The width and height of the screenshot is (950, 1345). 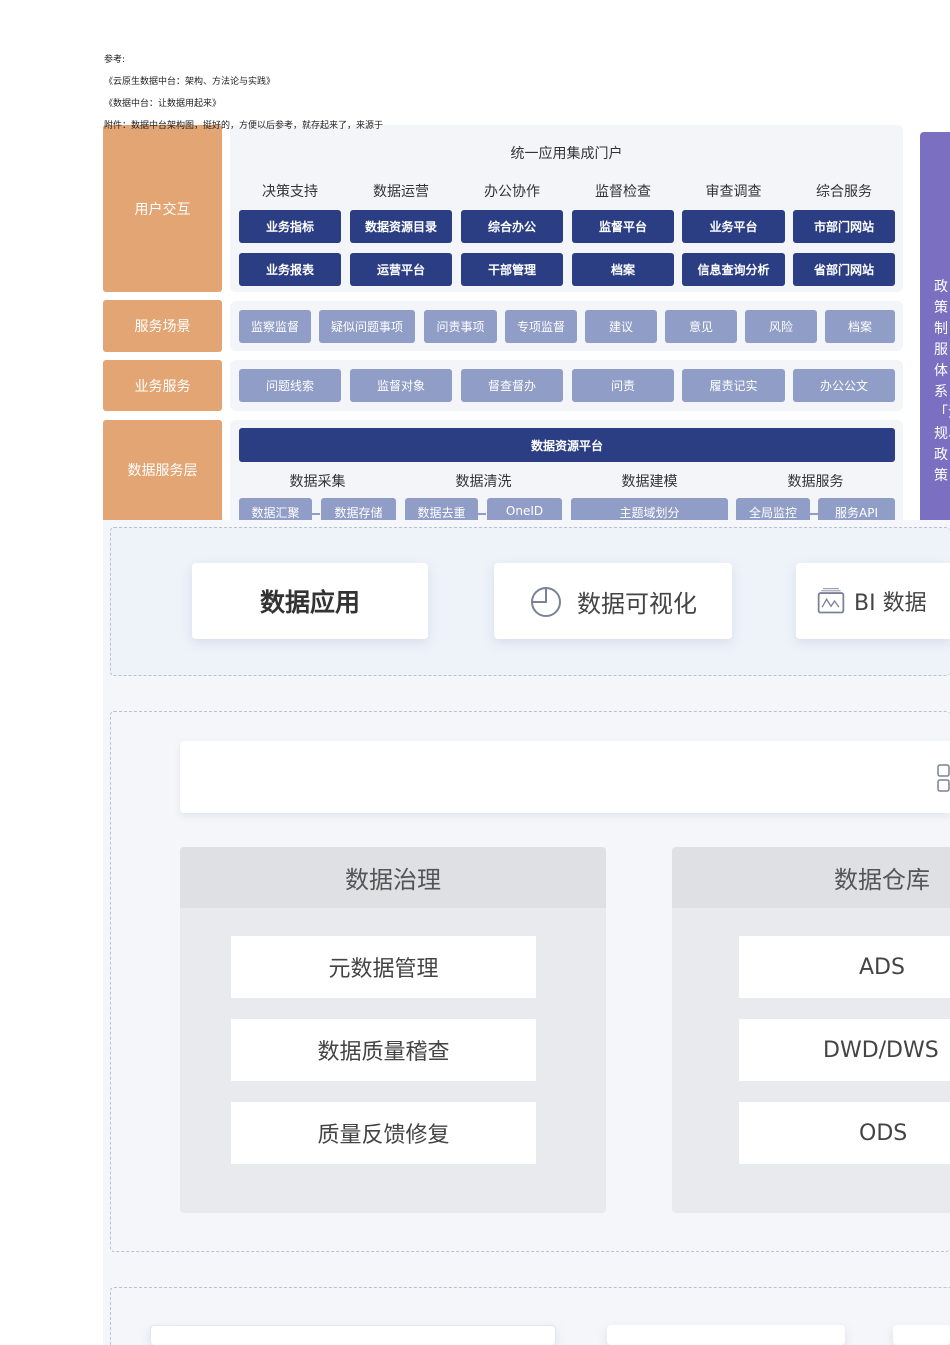 I want to click on portal-button: 业务报表, so click(x=290, y=269).